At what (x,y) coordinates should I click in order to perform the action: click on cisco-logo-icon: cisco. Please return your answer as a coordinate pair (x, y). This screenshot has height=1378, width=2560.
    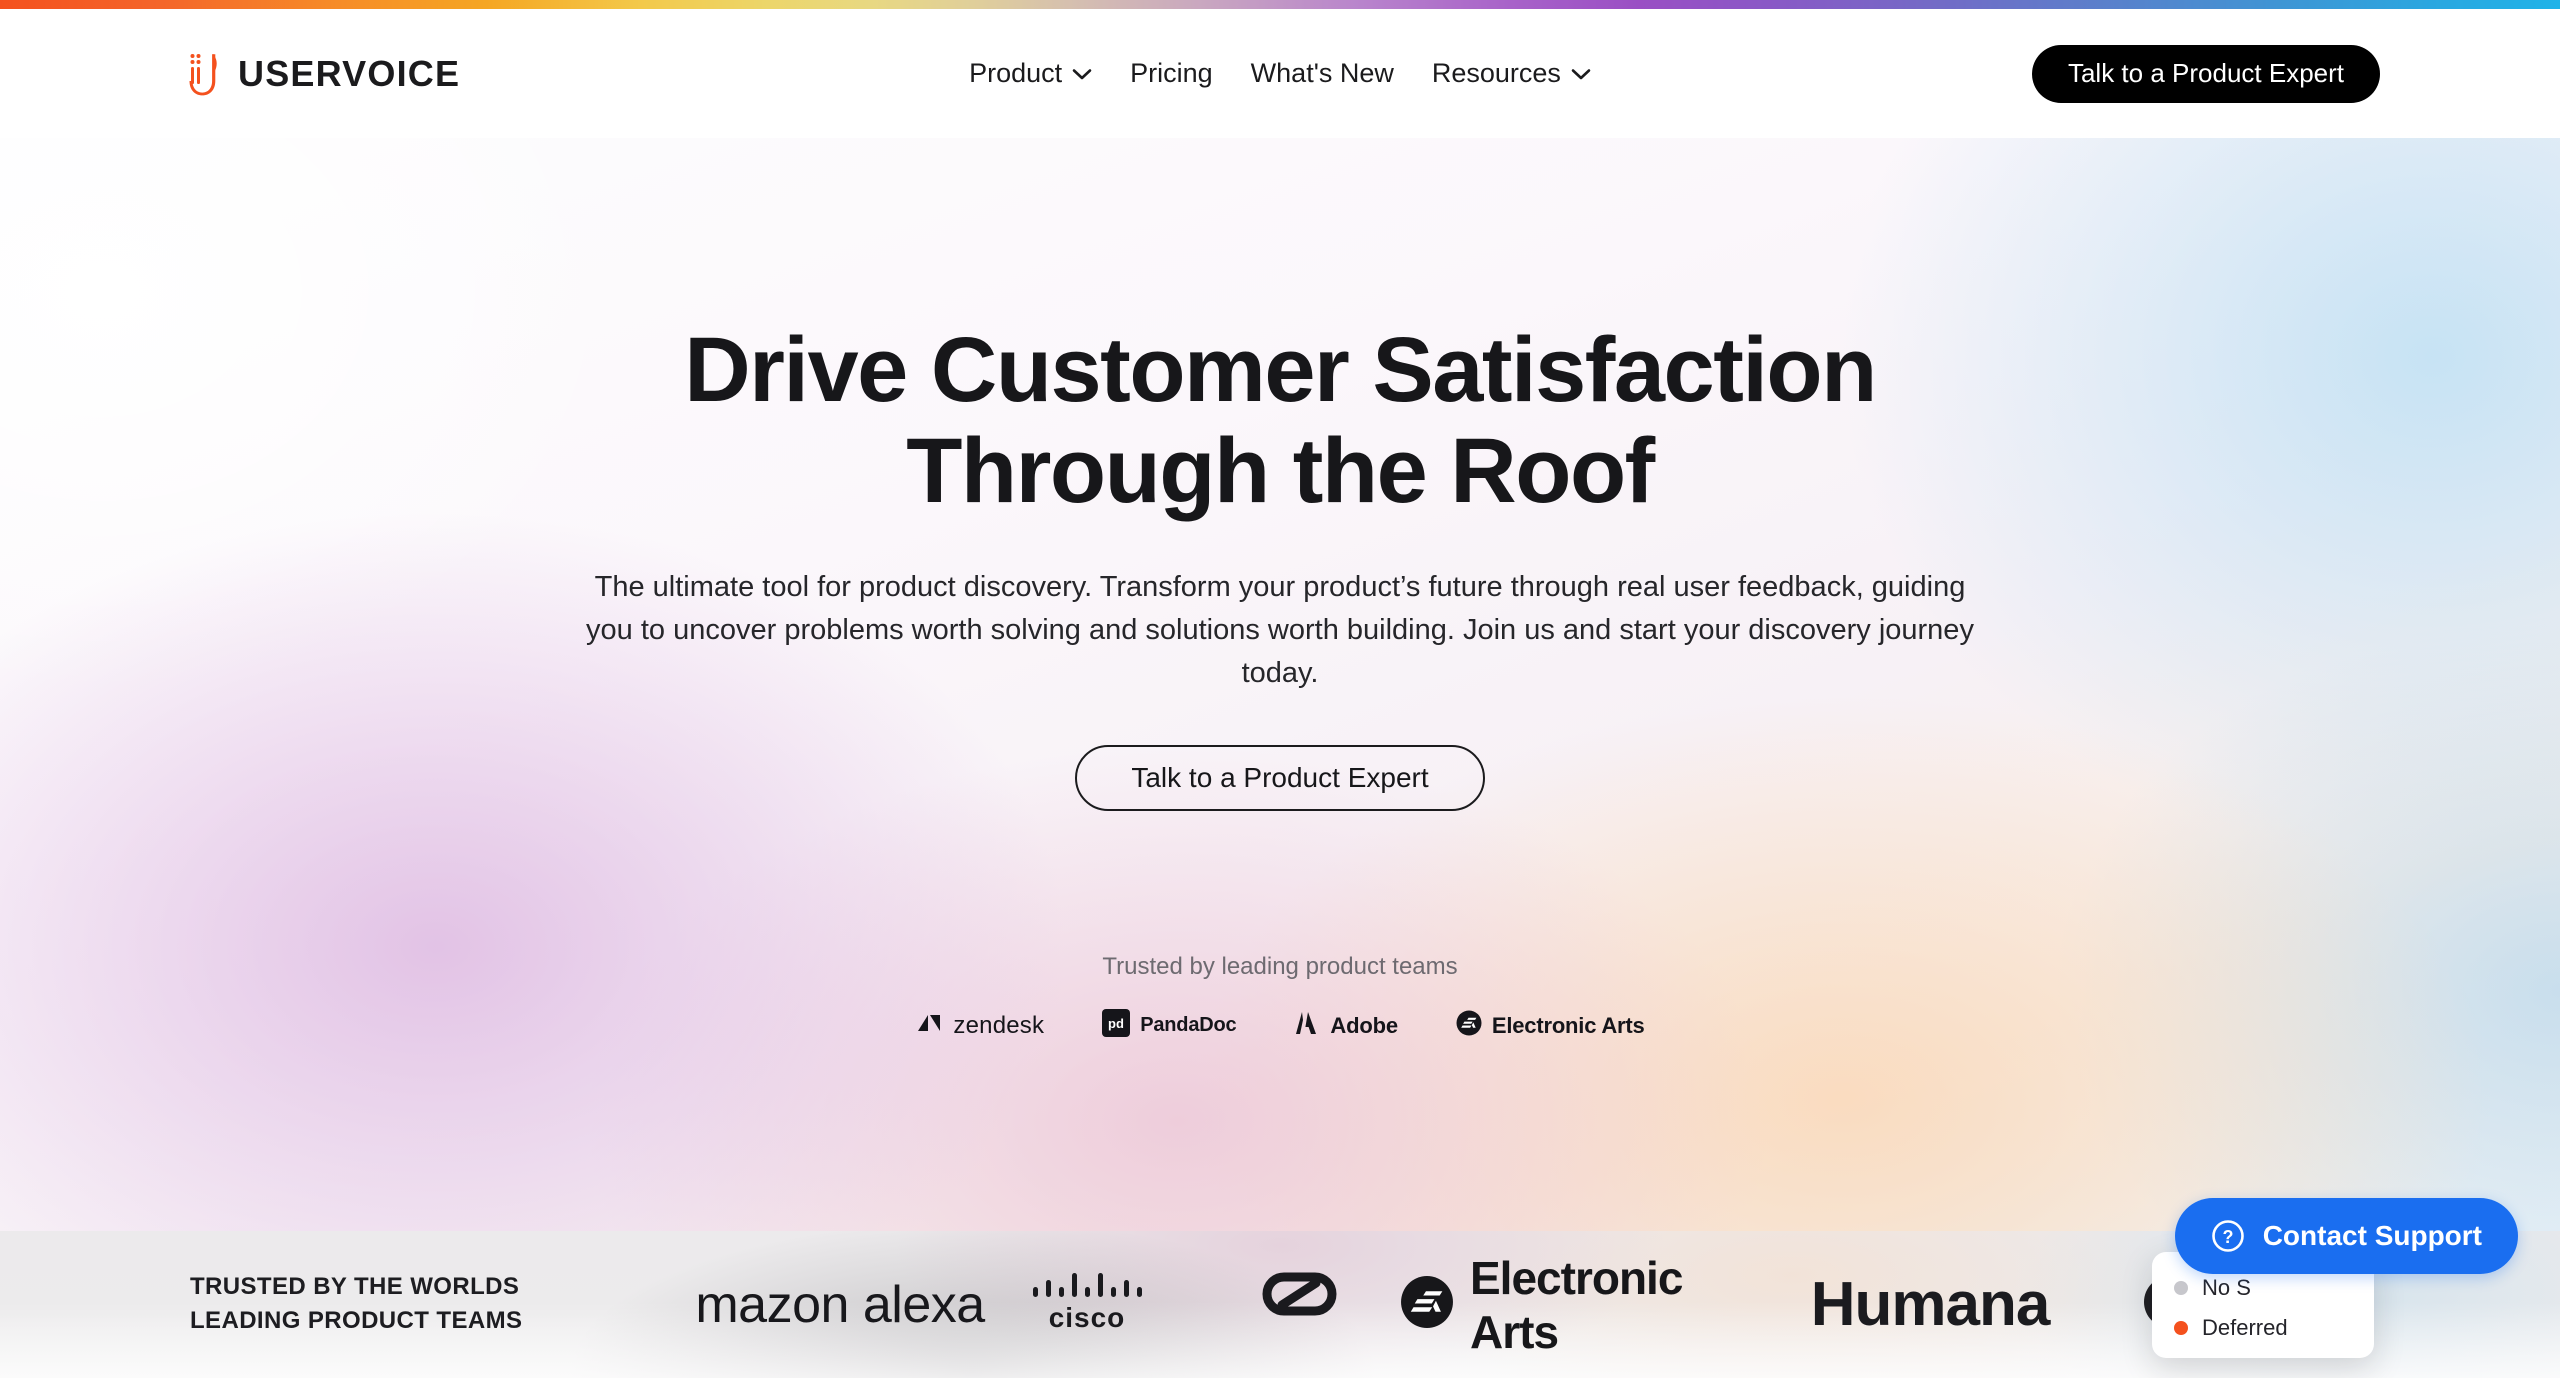
    Looking at the image, I should click on (1095, 1304).